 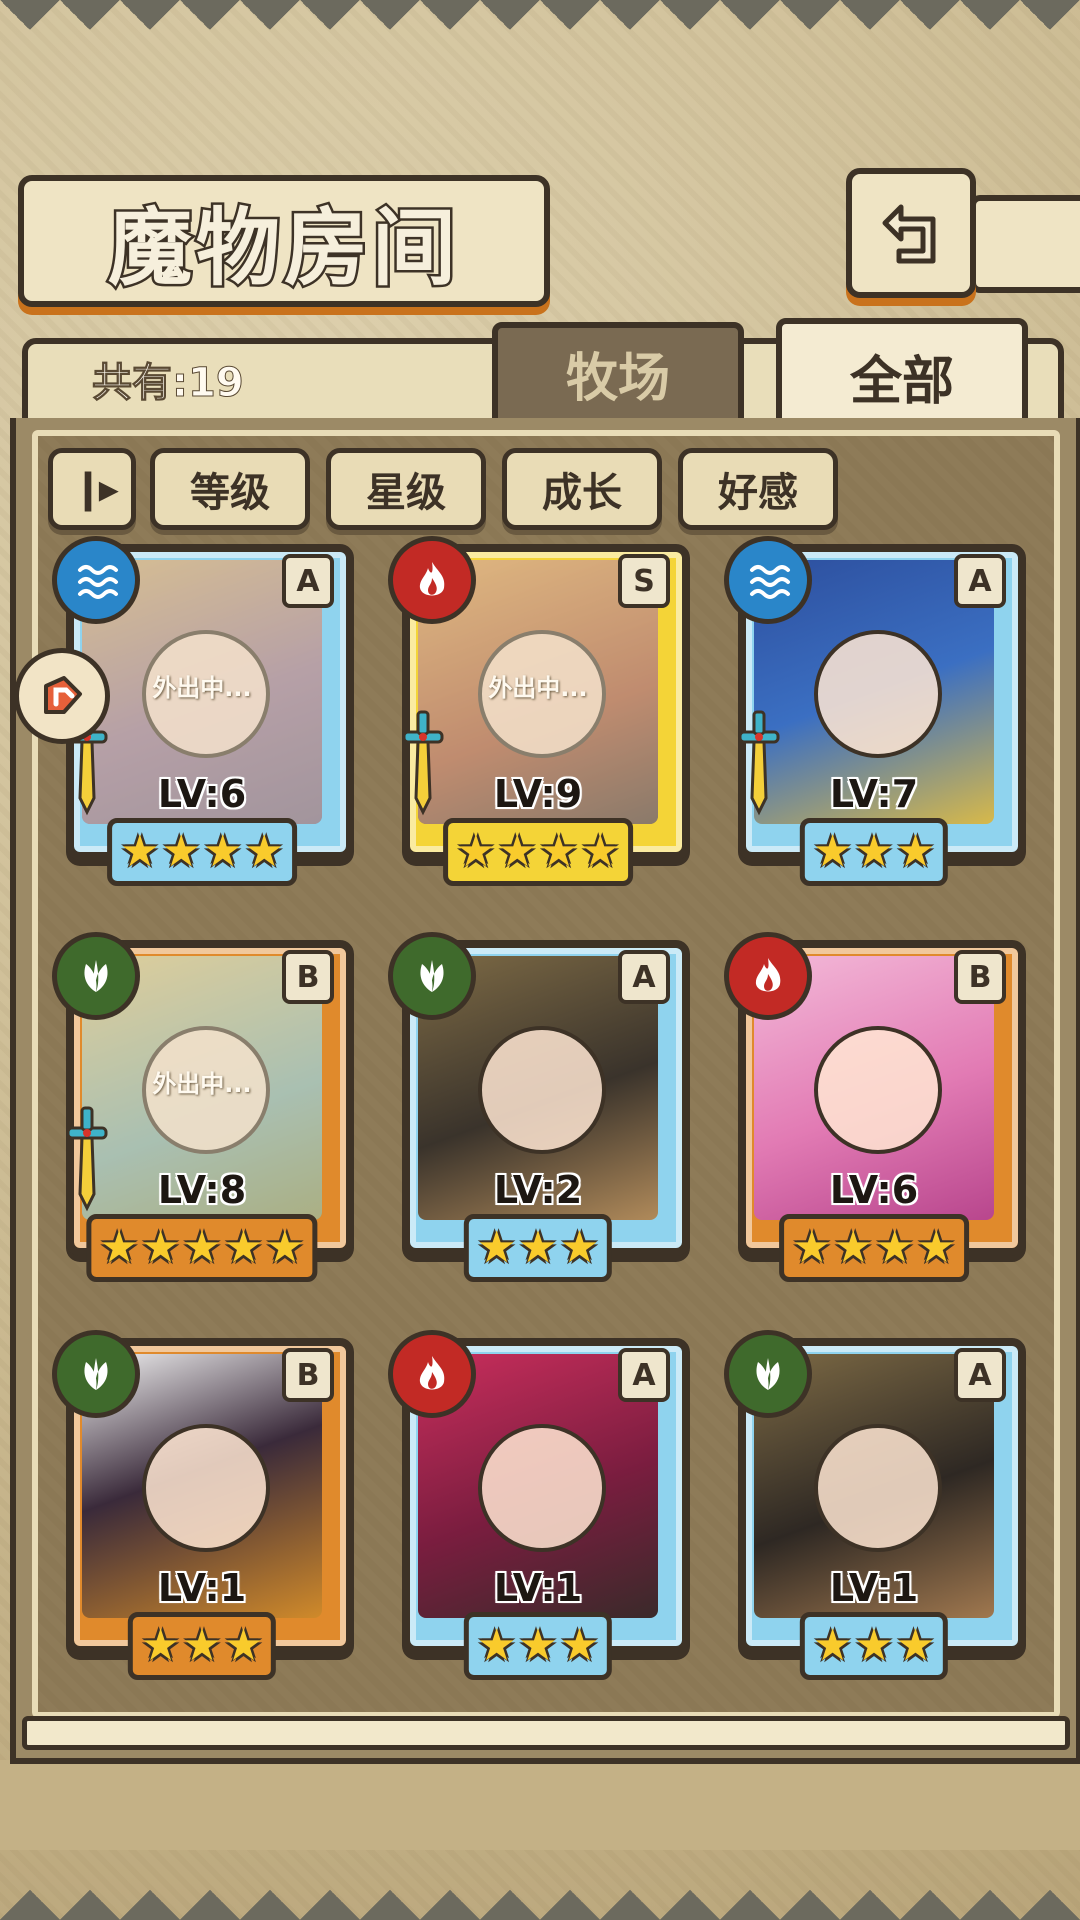 I want to click on monster-card: A LV:2 ★ ★ ★, so click(x=539, y=1107).